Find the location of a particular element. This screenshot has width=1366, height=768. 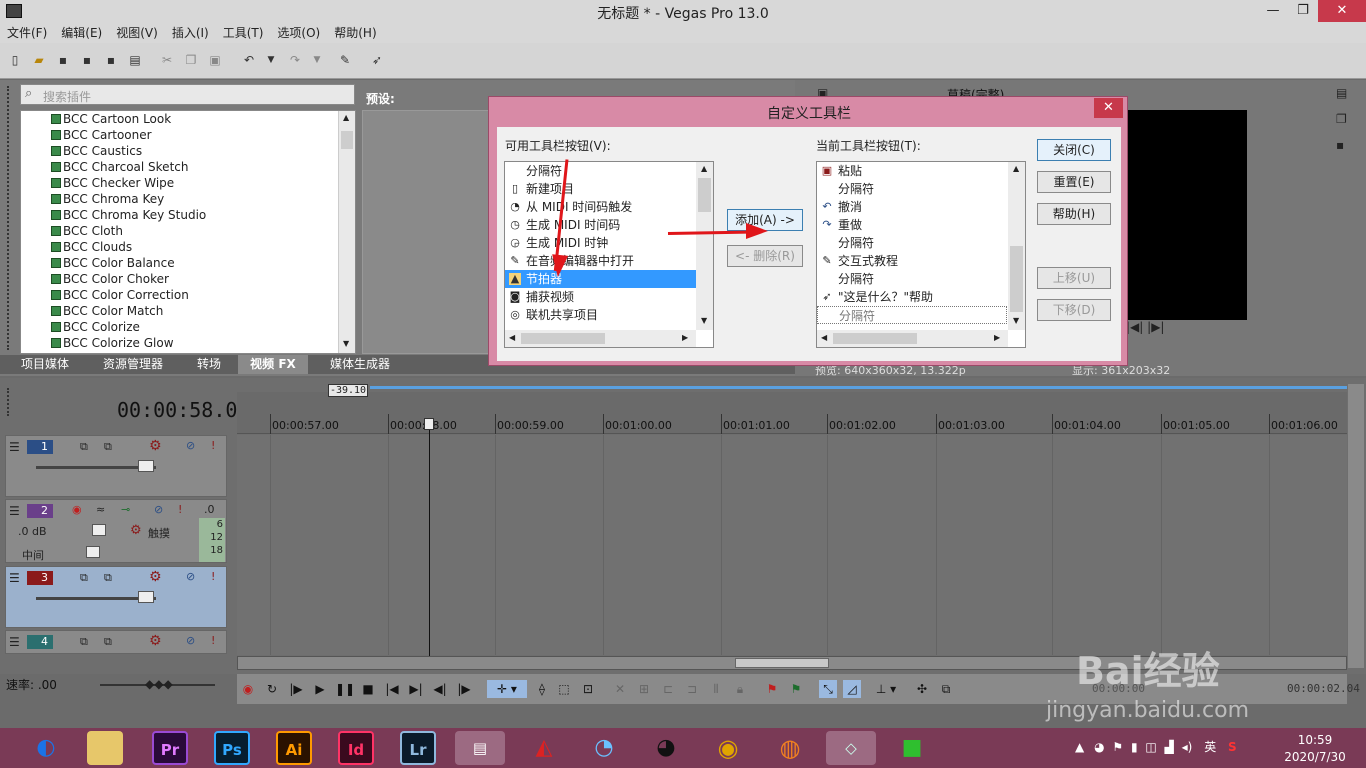

minimize-button: — is located at coordinates (1273, 11).